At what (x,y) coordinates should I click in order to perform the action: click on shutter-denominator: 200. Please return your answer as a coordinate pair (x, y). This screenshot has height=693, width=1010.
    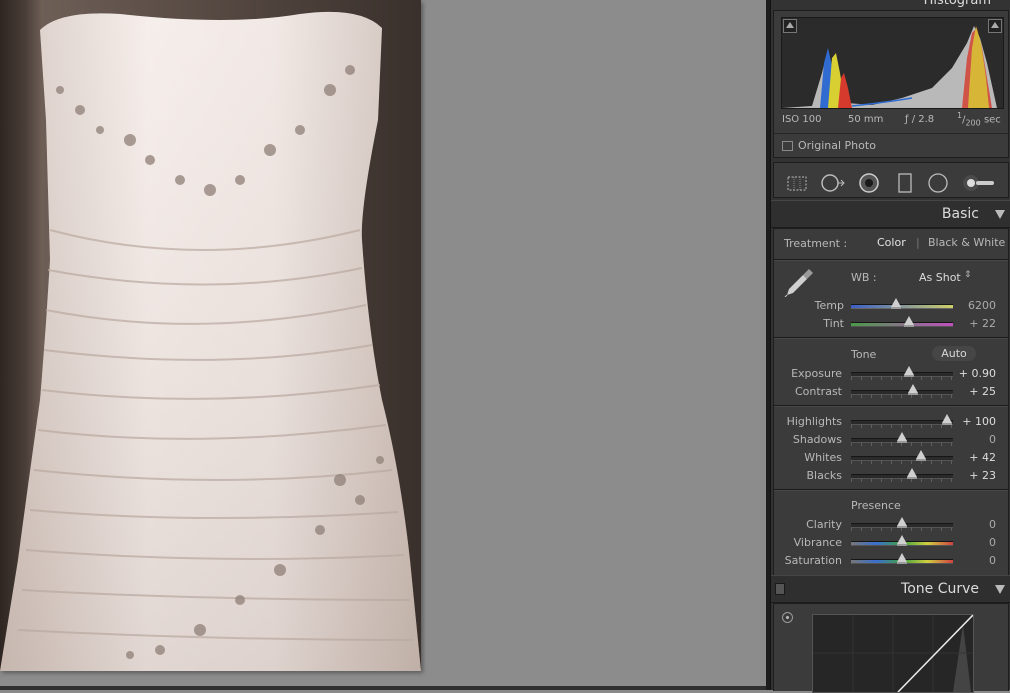
    Looking at the image, I should click on (973, 123).